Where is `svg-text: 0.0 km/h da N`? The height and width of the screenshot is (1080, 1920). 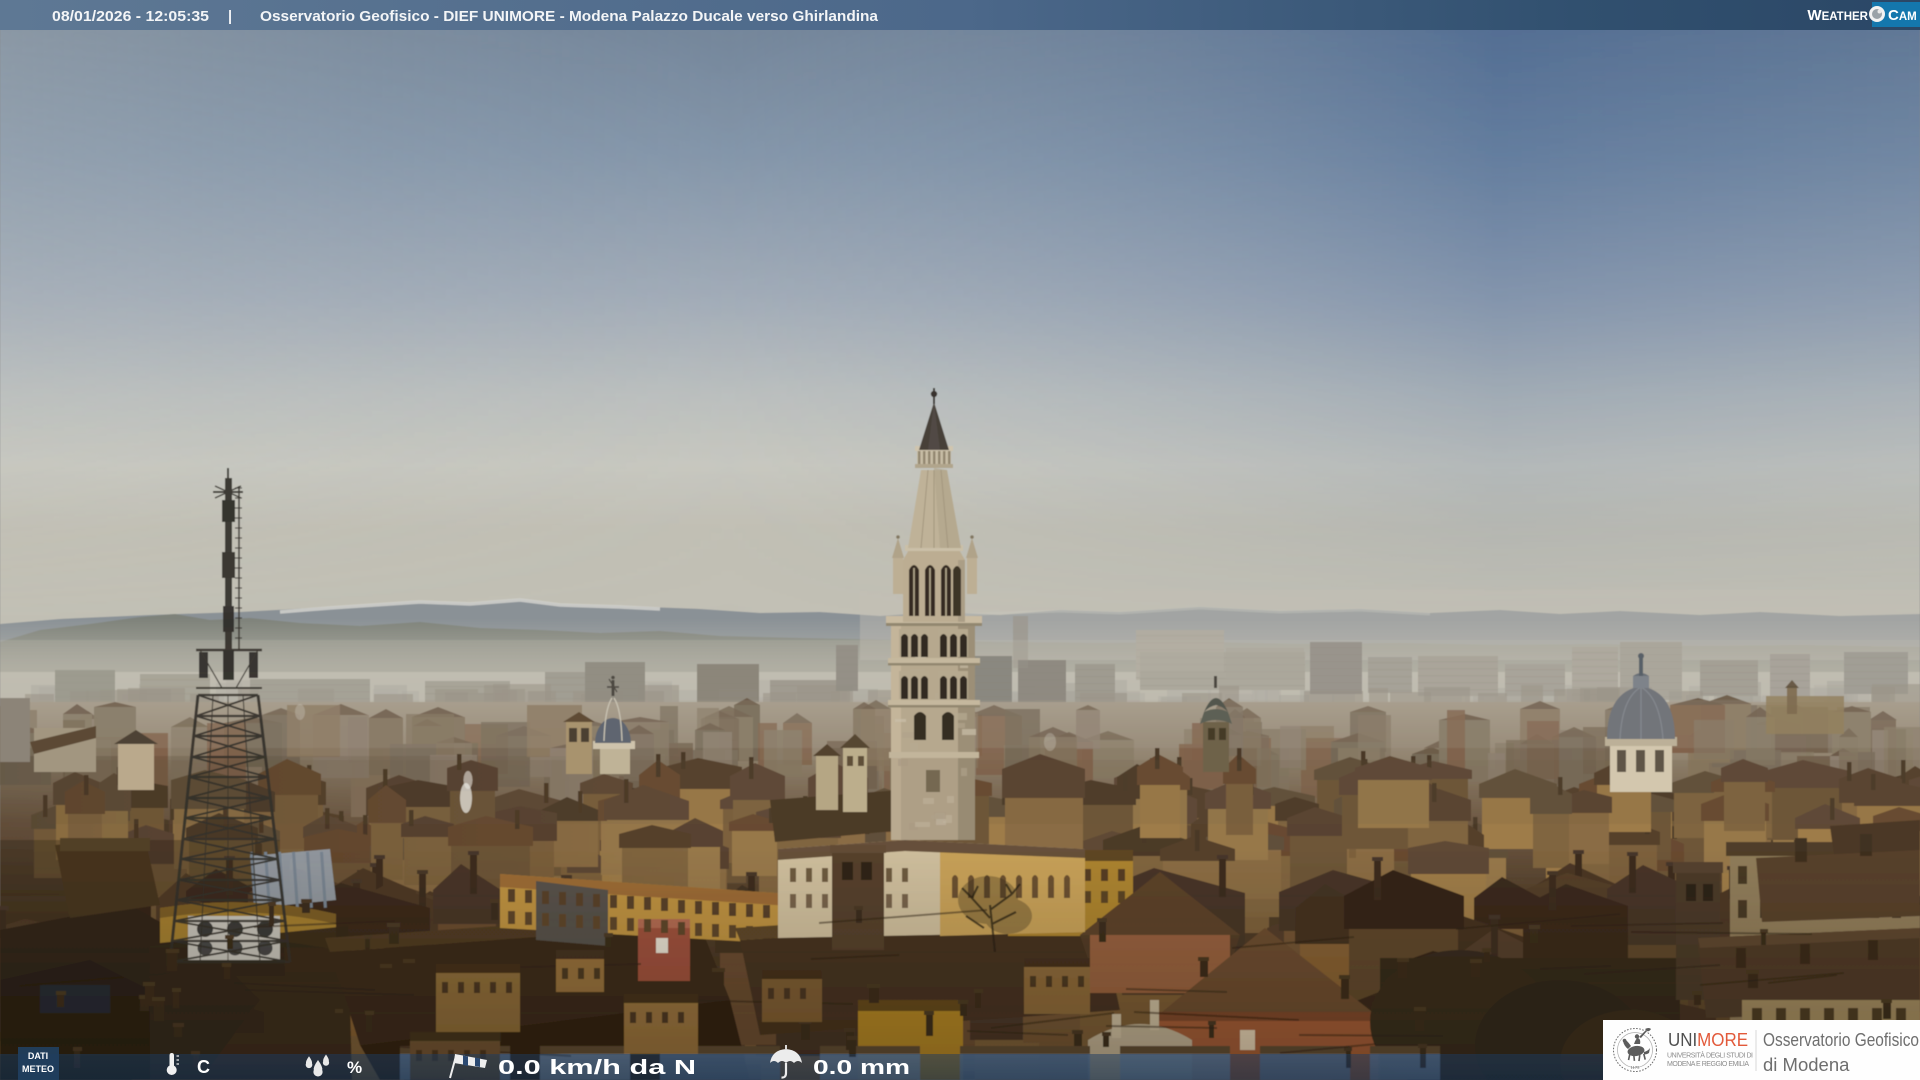
svg-text: 0.0 km/h da N is located at coordinates (597, 1068).